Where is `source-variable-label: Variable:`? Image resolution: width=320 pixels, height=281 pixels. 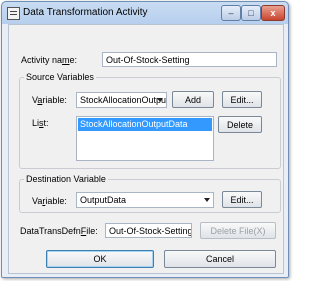
source-variable-label: Variable: is located at coordinates (49, 100).